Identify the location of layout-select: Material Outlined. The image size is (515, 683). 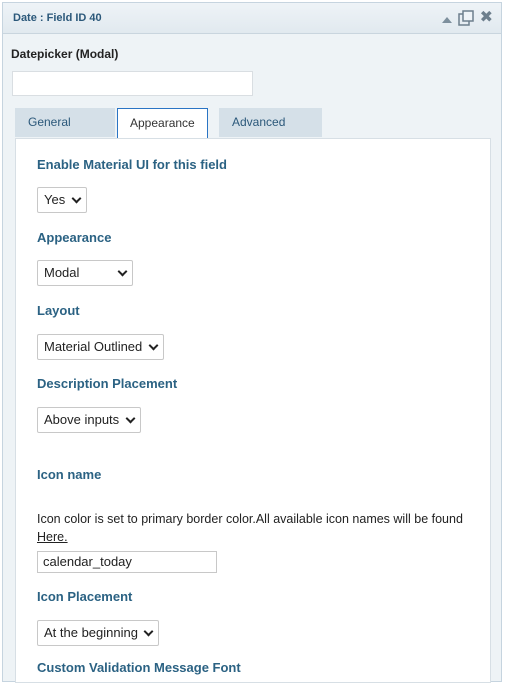
(100, 347).